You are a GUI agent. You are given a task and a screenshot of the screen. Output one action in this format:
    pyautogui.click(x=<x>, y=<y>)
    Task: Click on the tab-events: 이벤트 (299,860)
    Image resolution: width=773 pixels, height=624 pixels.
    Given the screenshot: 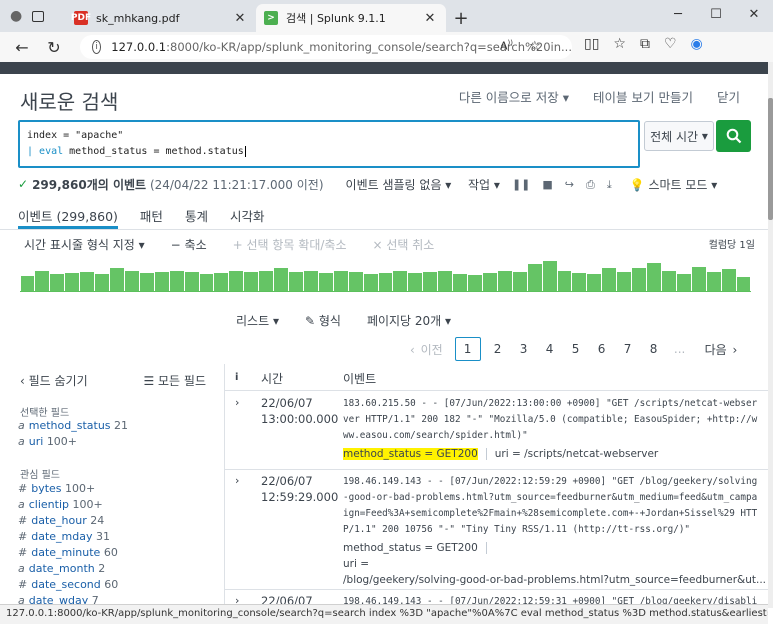 What is the action you would take?
    pyautogui.click(x=68, y=213)
    